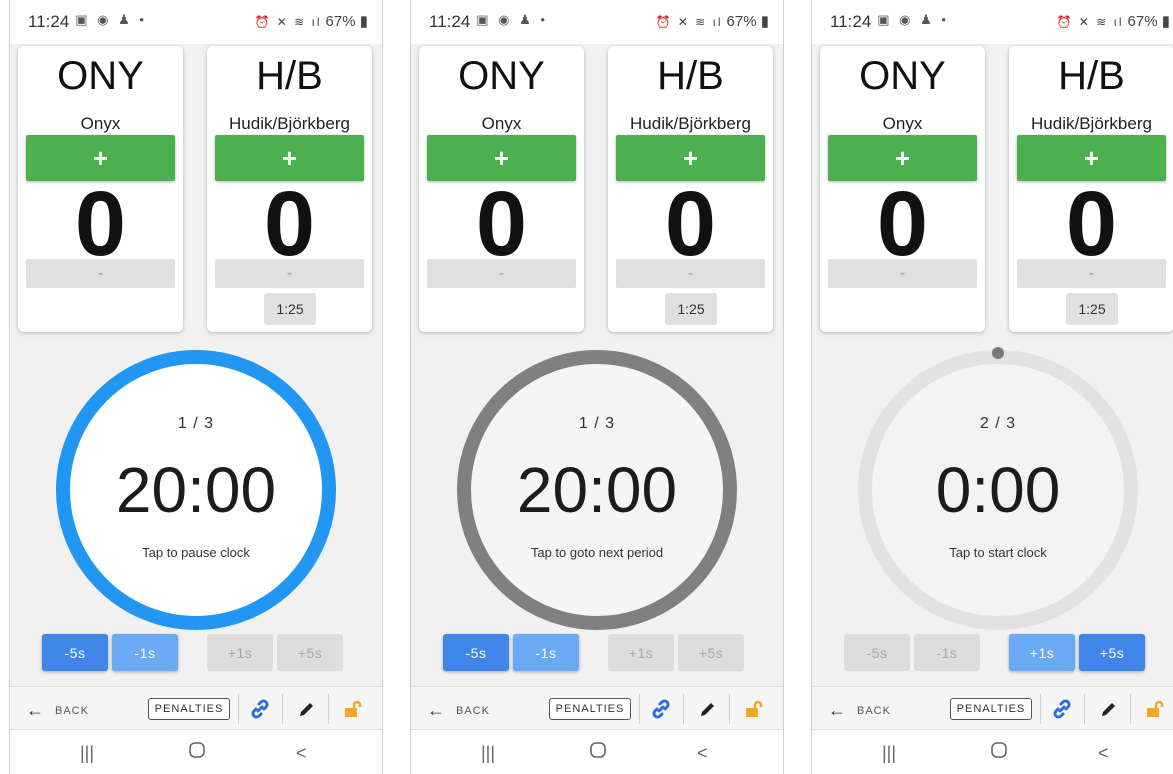  I want to click on game-clock: 1 / 3 20:00 Tap to goto next period, so click(597, 490).